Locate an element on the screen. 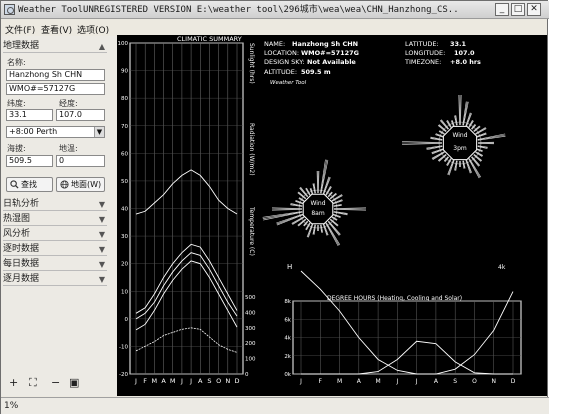 This screenshot has height=414, width=562. search-button: 查找 is located at coordinates (29, 184).